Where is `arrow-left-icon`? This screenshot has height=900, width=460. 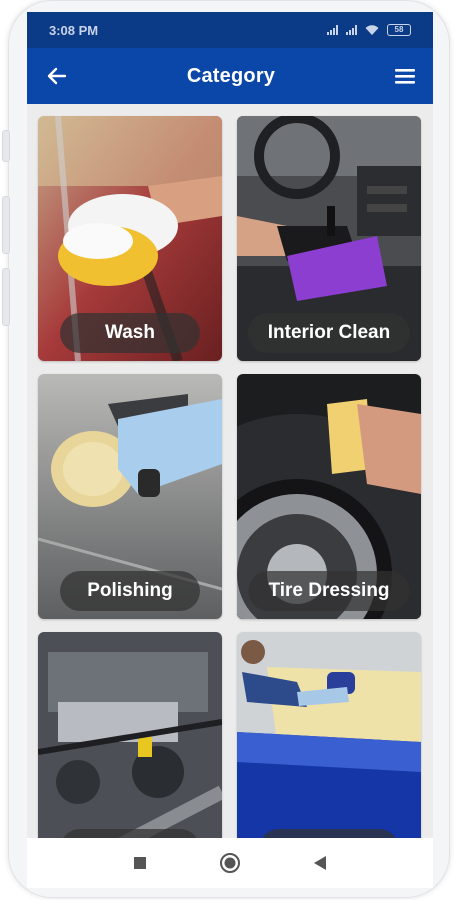
arrow-left-icon is located at coordinates (57, 76).